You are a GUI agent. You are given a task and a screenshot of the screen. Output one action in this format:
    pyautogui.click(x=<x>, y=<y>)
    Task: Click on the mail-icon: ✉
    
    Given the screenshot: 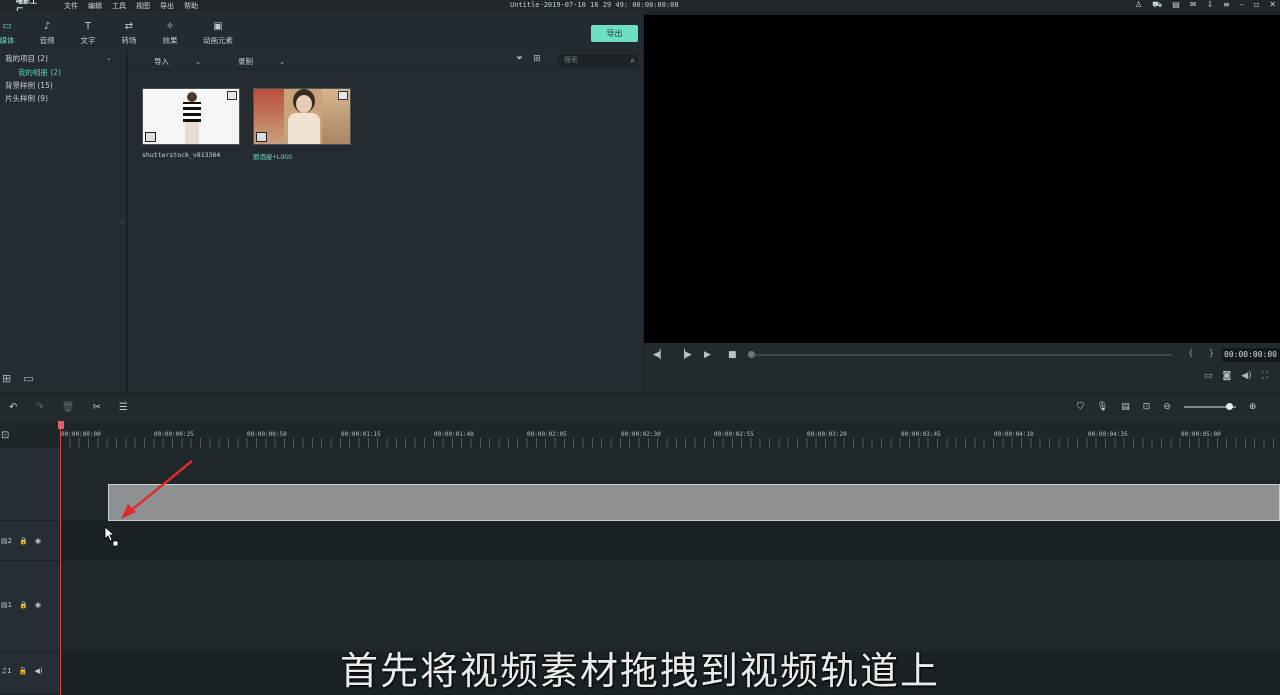 What is the action you would take?
    pyautogui.click(x=1193, y=5)
    